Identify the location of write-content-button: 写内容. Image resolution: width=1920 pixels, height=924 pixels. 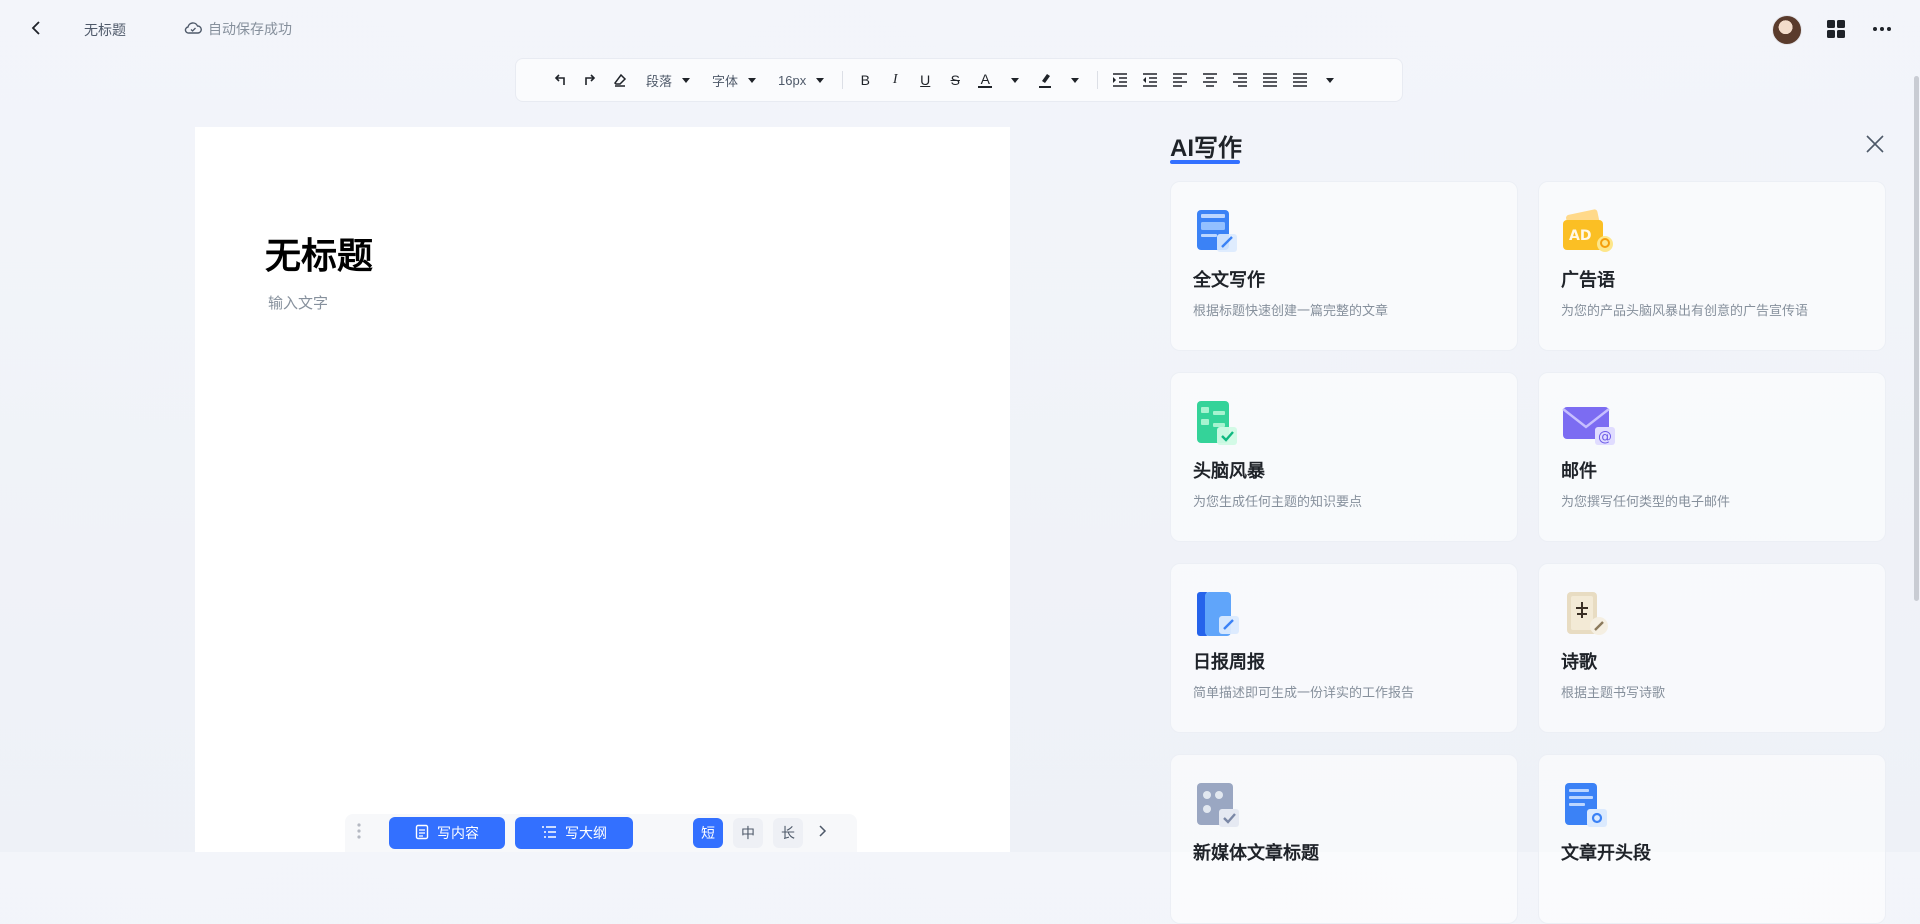
(447, 833).